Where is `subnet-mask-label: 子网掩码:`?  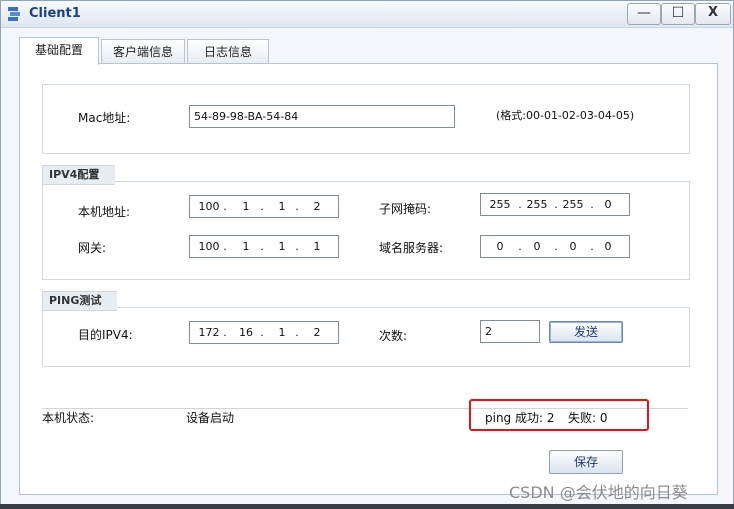 subnet-mask-label: 子网掩码: is located at coordinates (405, 209).